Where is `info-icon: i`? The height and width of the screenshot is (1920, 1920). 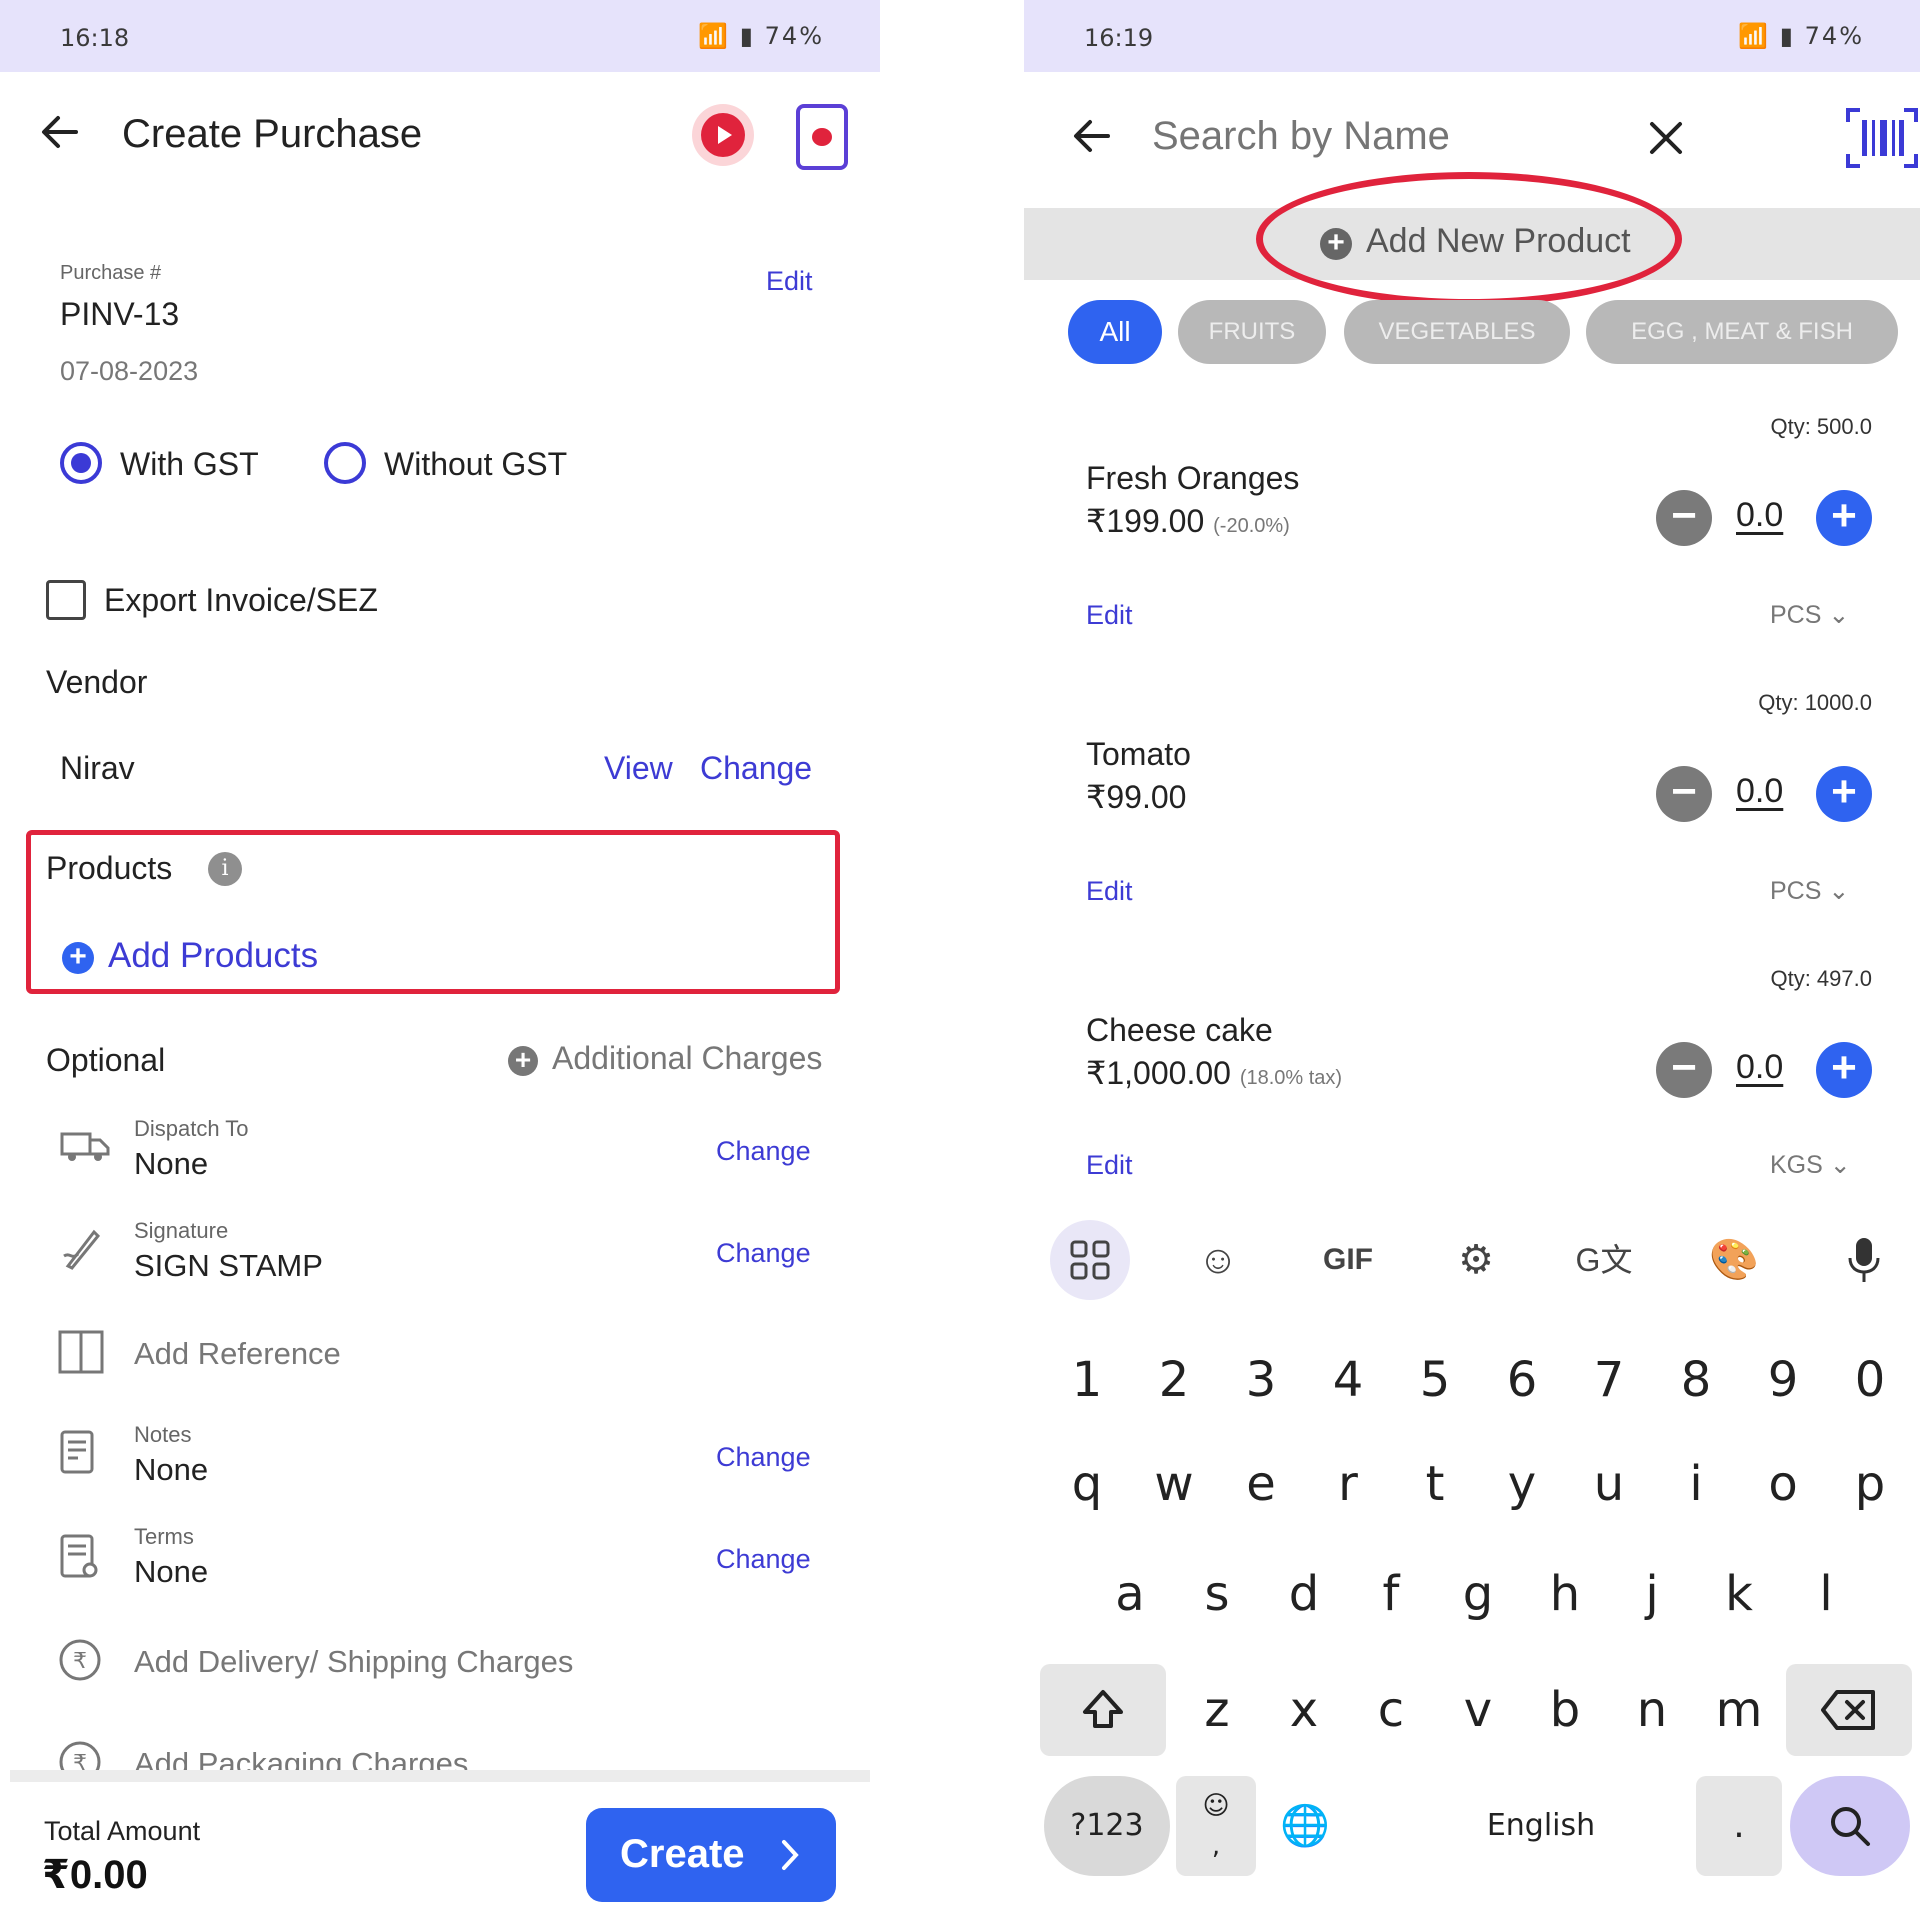 info-icon: i is located at coordinates (225, 869).